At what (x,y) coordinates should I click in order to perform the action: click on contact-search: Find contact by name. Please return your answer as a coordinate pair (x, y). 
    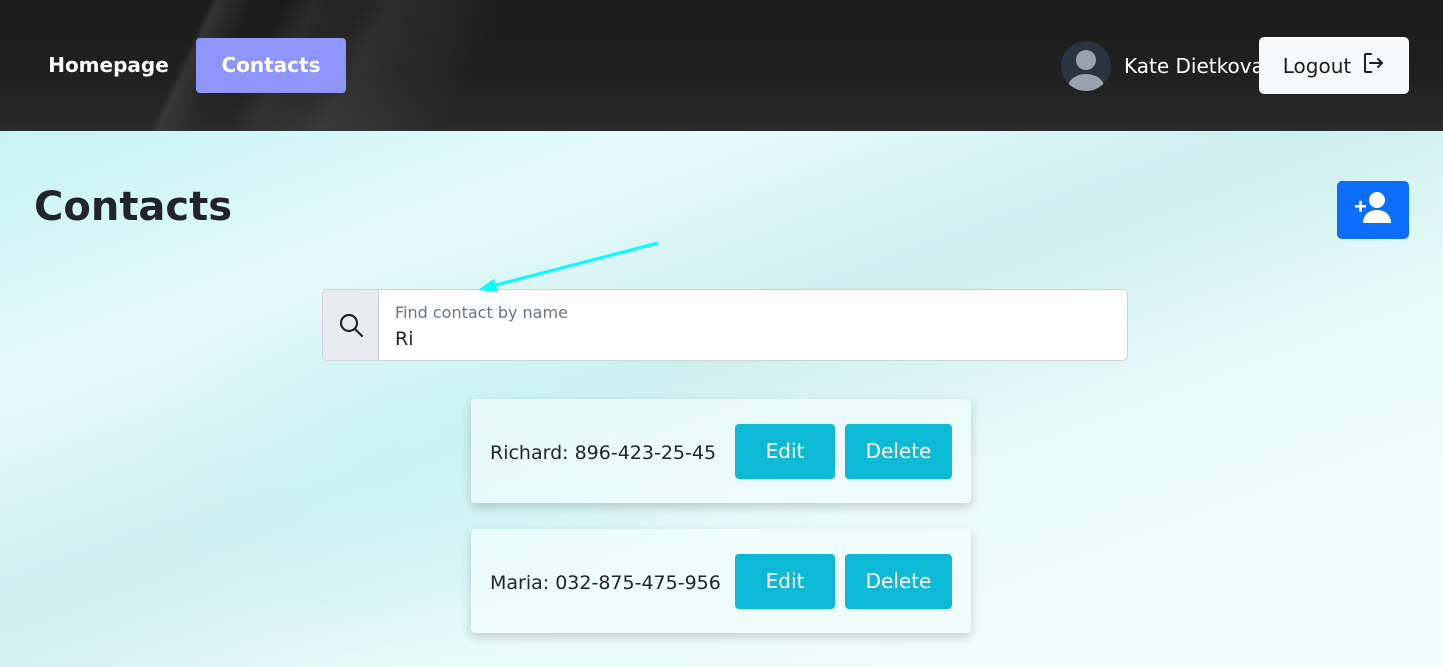
    Looking at the image, I should click on (725, 325).